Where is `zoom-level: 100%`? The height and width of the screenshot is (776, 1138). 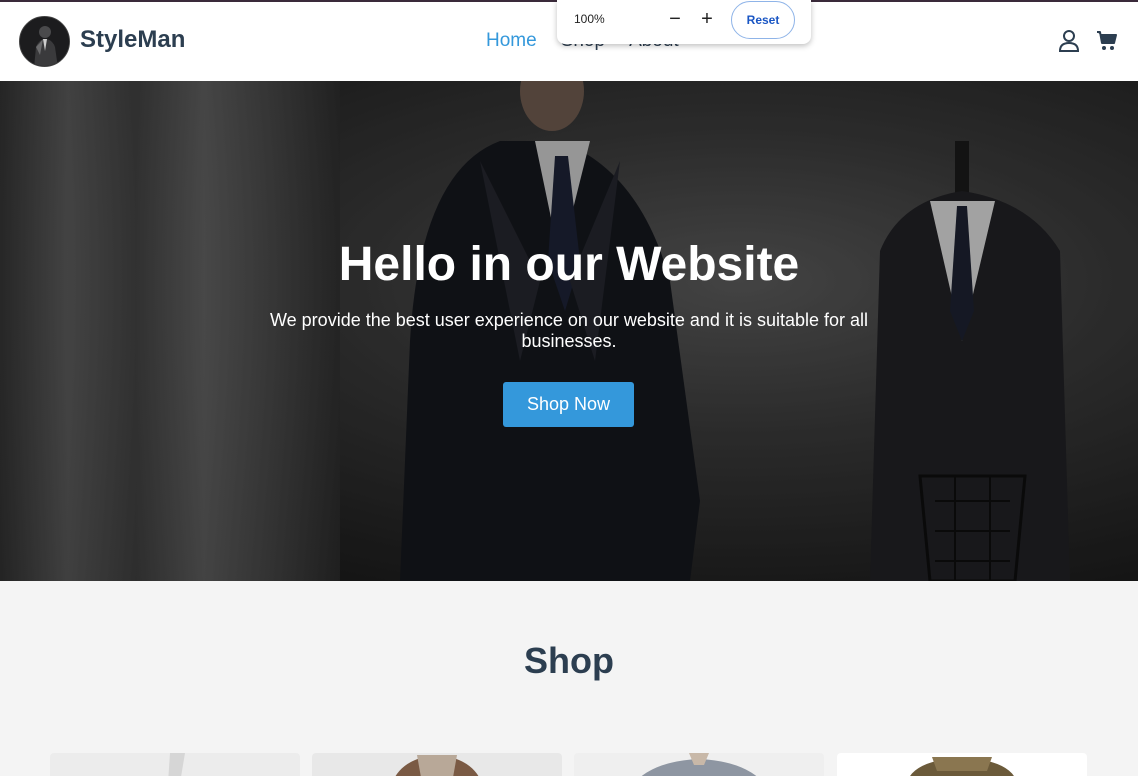 zoom-level: 100% is located at coordinates (589, 19).